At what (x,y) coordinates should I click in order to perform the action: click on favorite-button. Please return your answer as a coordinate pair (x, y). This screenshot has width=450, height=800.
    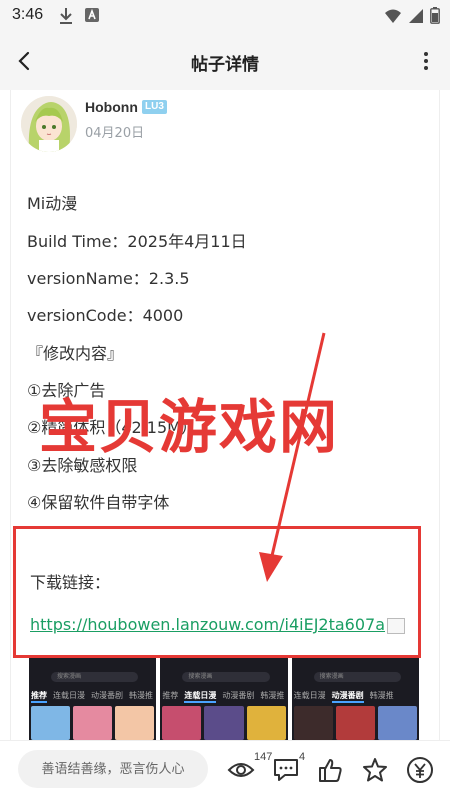
    Looking at the image, I should click on (375, 770).